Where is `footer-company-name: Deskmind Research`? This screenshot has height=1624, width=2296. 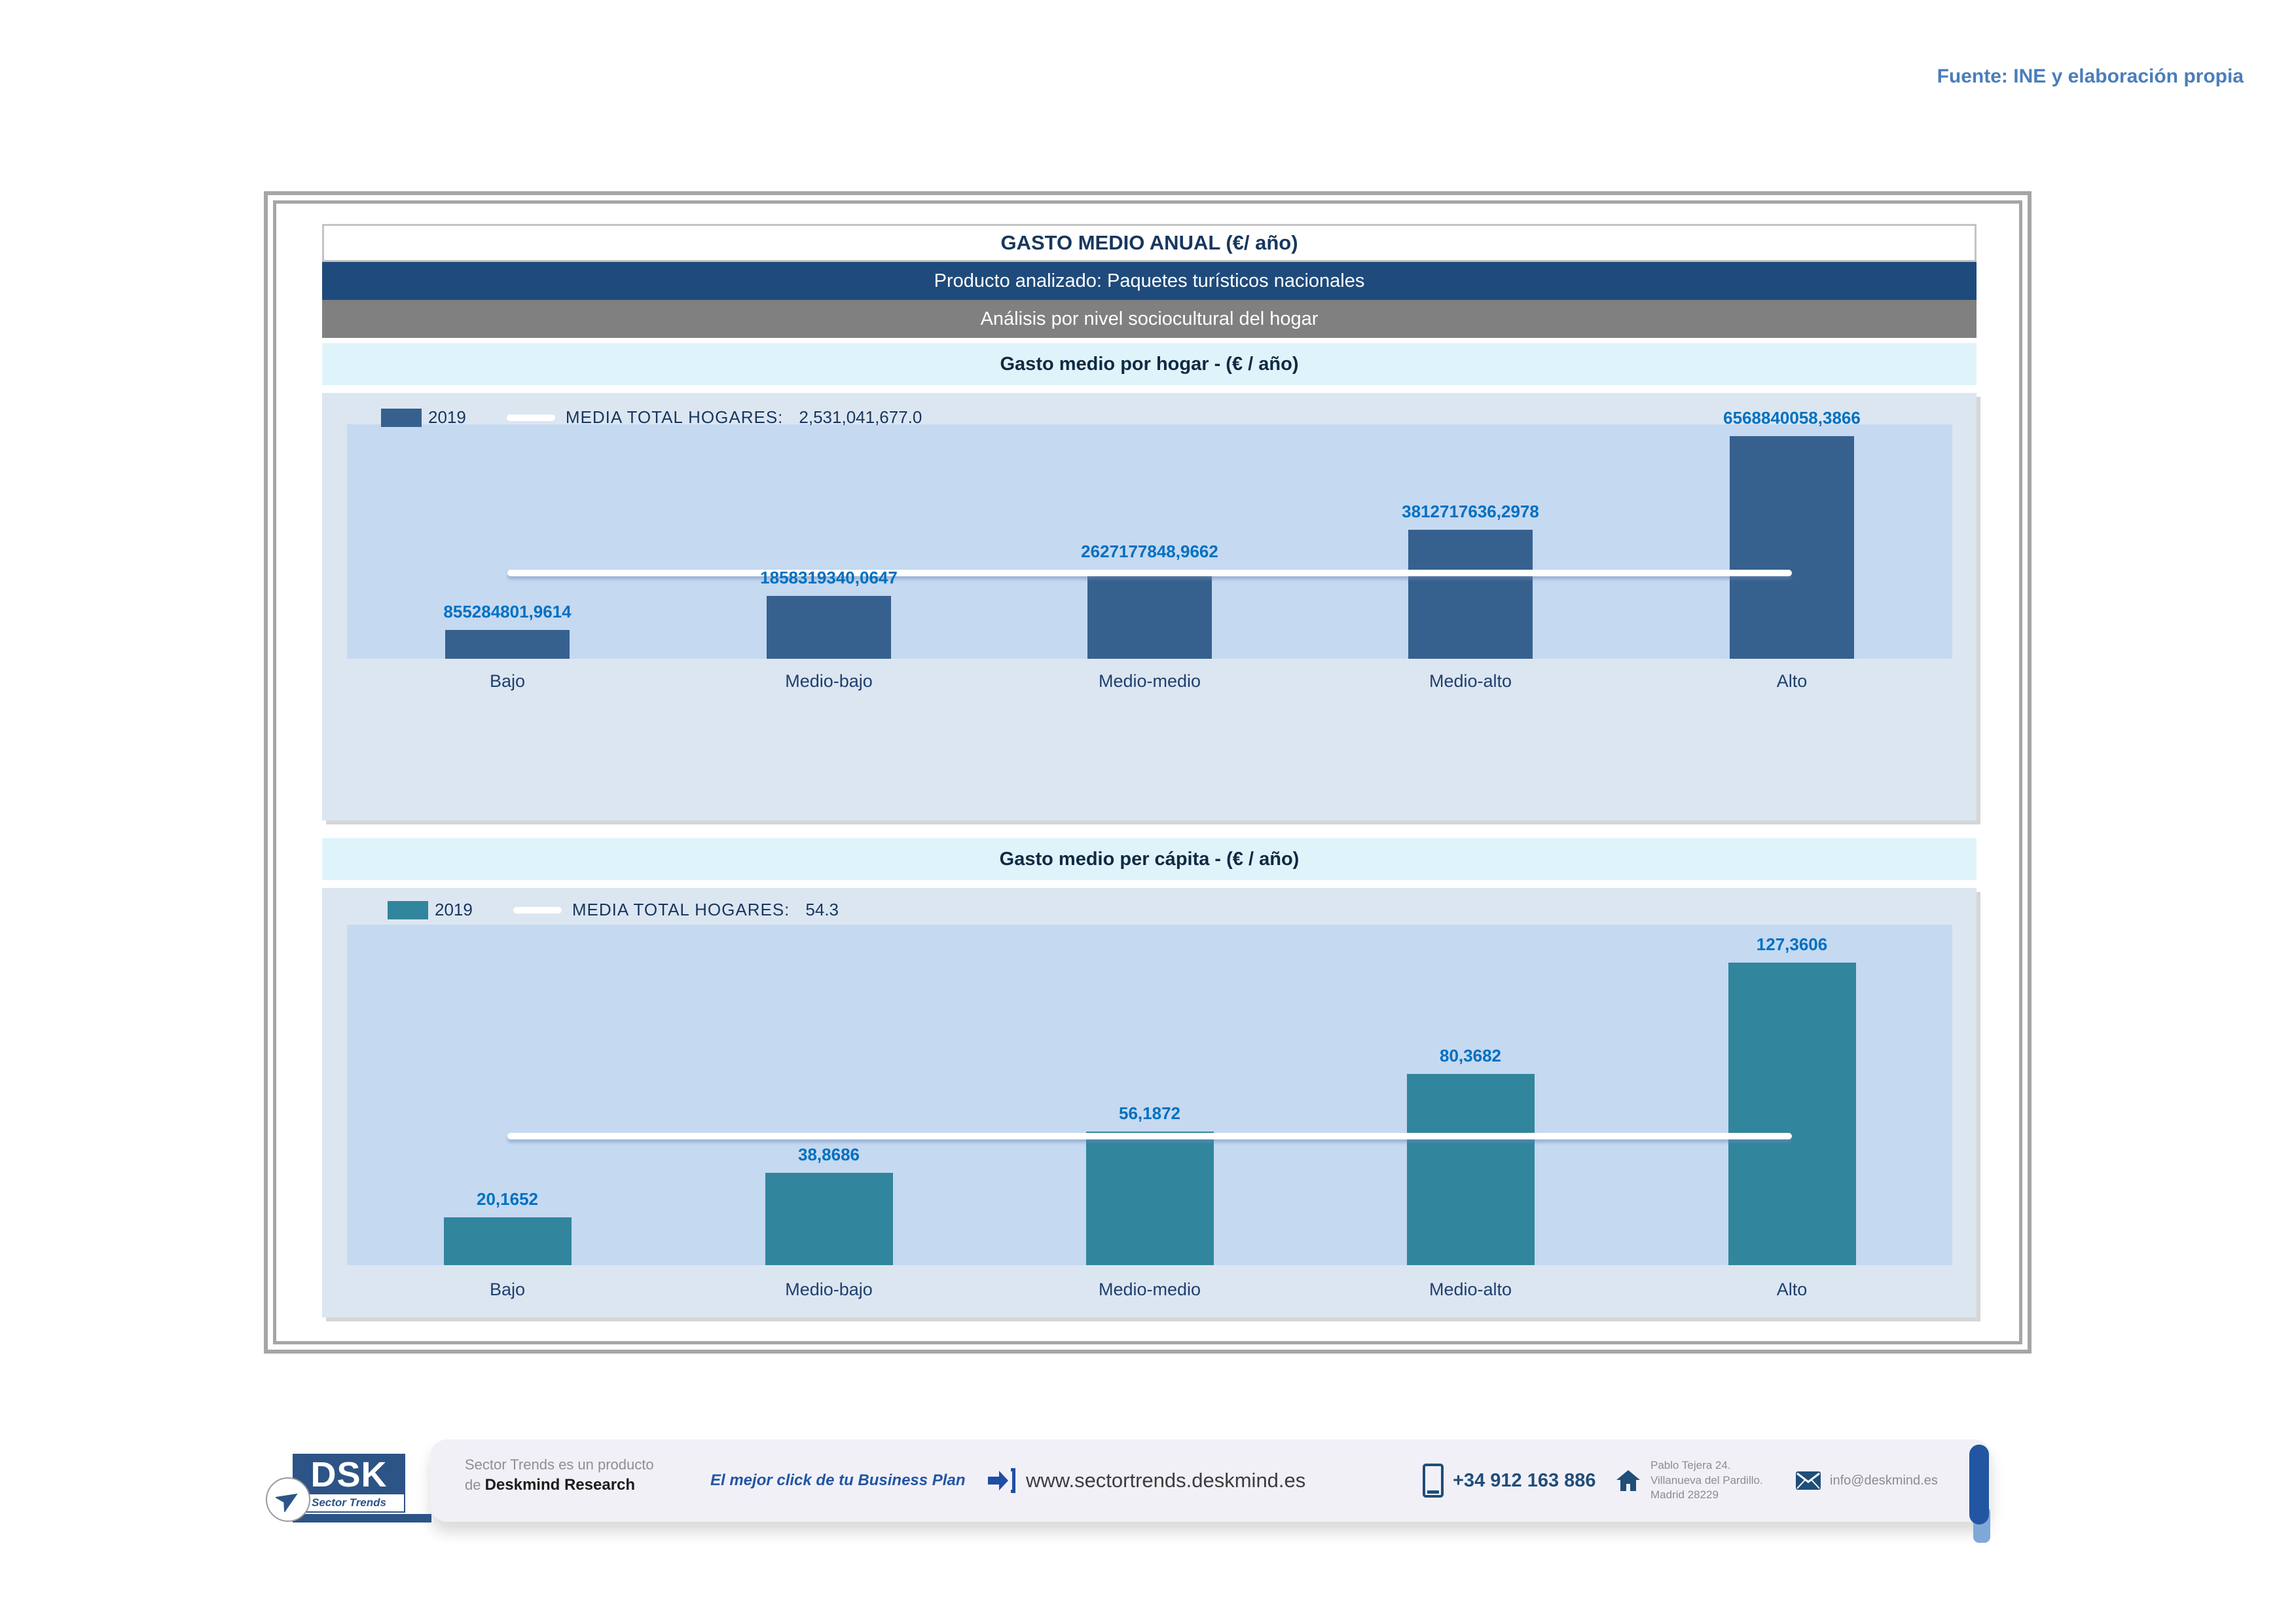 footer-company-name: Deskmind Research is located at coordinates (560, 1484).